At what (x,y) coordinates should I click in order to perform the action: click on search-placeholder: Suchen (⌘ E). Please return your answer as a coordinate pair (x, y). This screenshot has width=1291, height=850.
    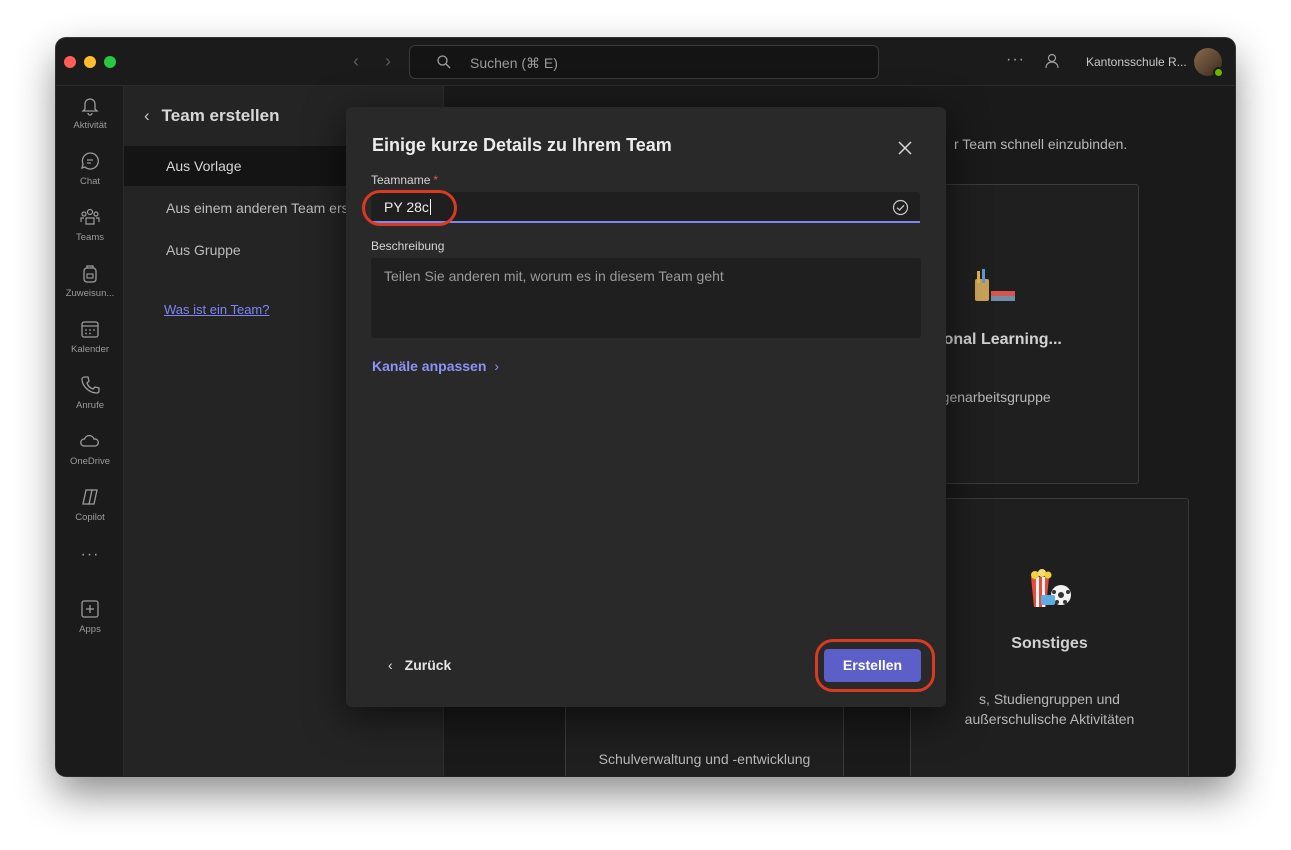
    Looking at the image, I should click on (514, 63).